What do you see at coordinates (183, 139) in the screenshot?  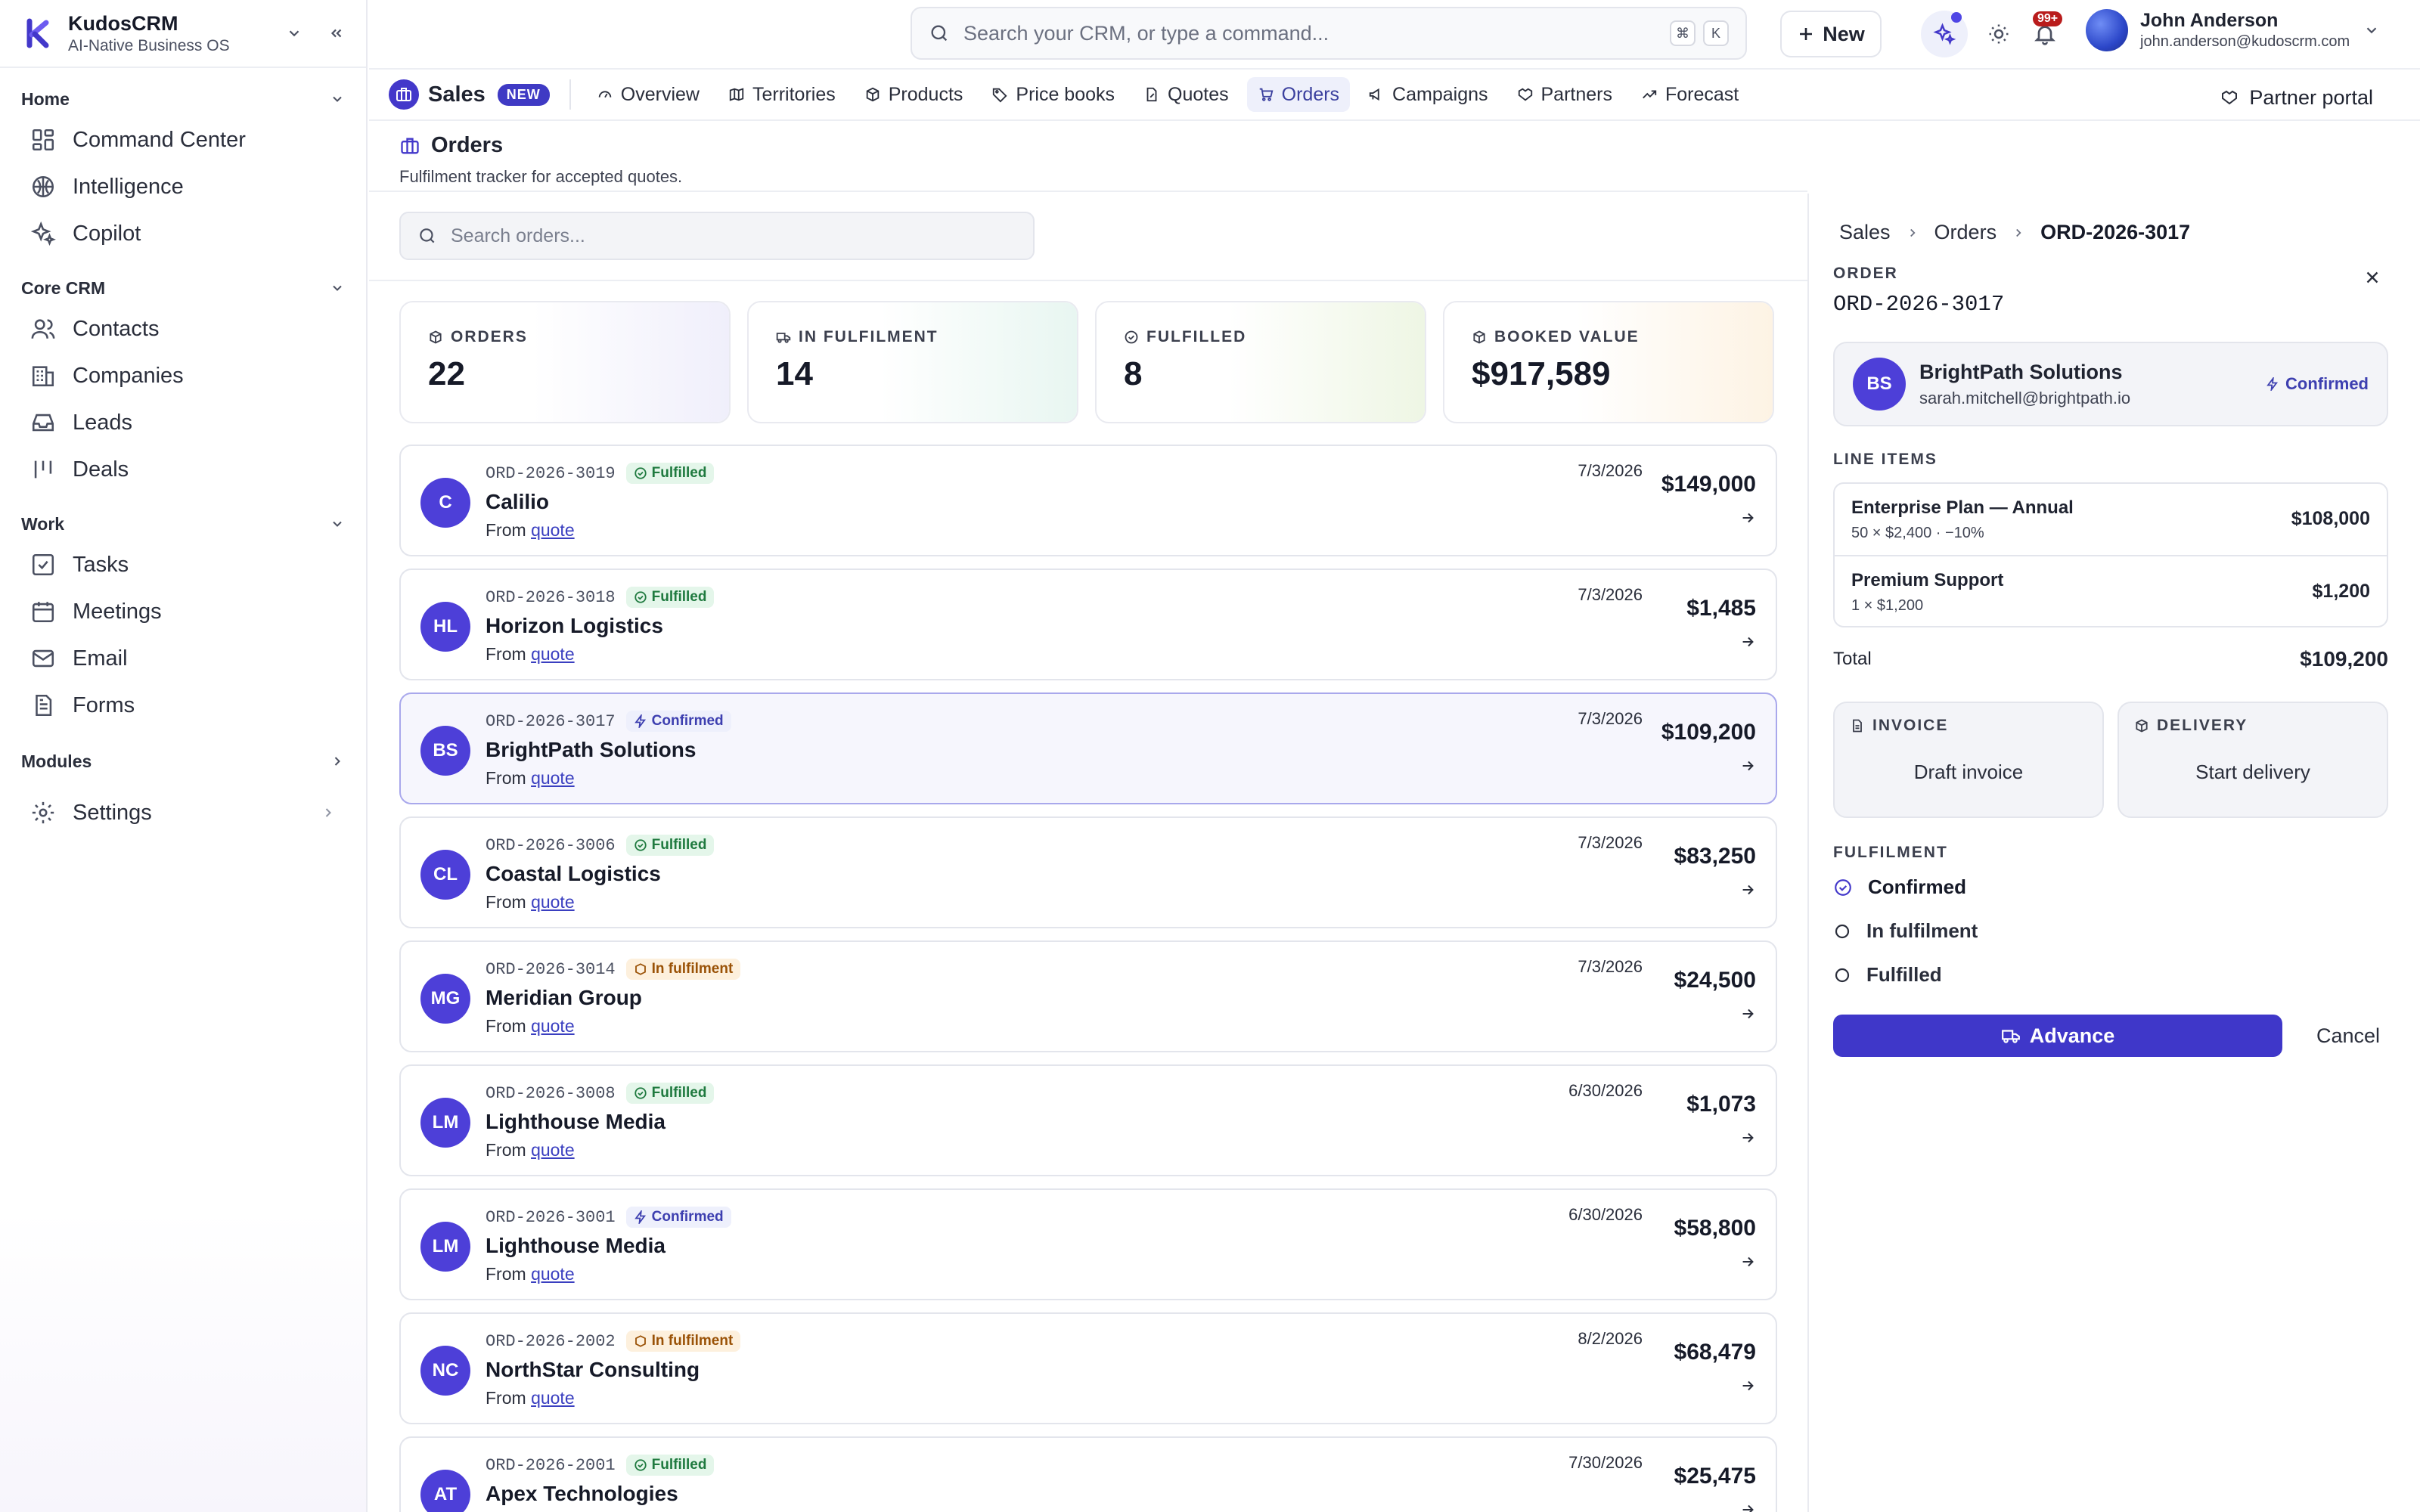 I see `sidebar-item-command-center: Command Center` at bounding box center [183, 139].